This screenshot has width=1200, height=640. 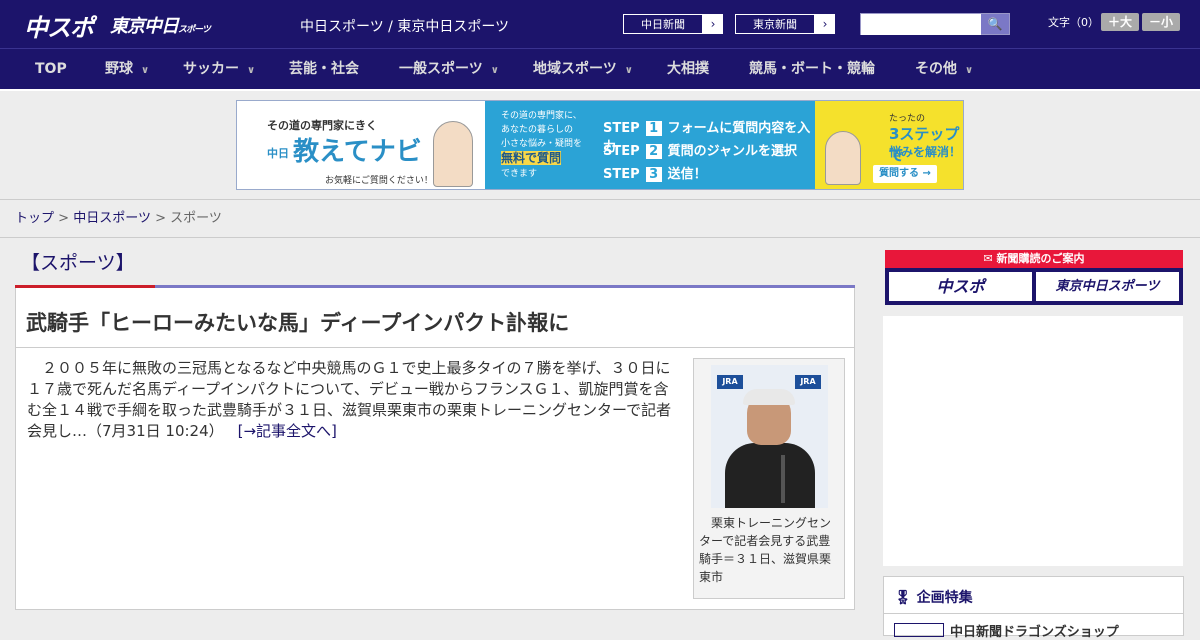 I want to click on nav-item-regional-sports: 地域スポーツ ∨, so click(x=583, y=69).